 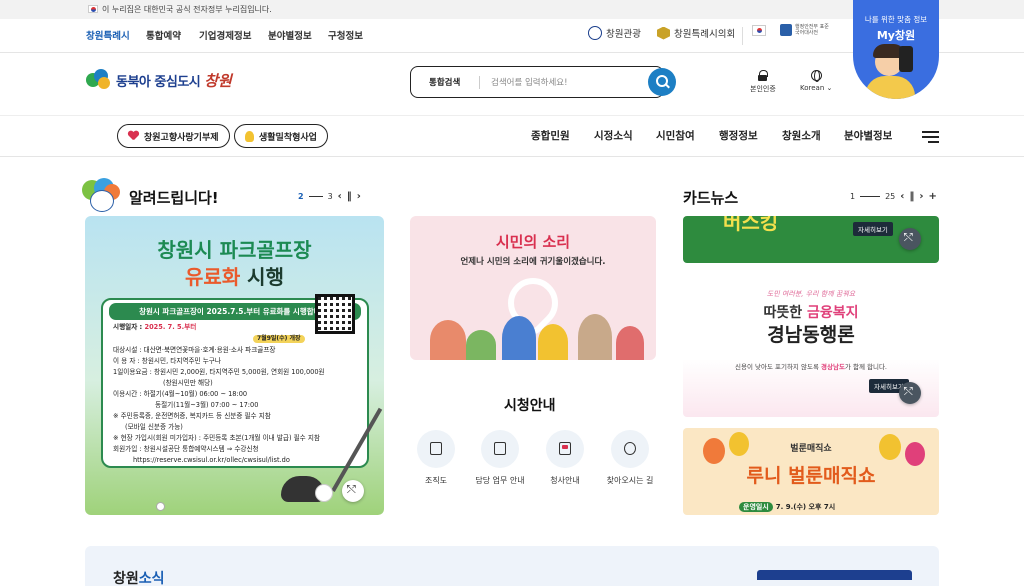 What do you see at coordinates (930, 137) in the screenshot?
I see `hamburger-menu-icon` at bounding box center [930, 137].